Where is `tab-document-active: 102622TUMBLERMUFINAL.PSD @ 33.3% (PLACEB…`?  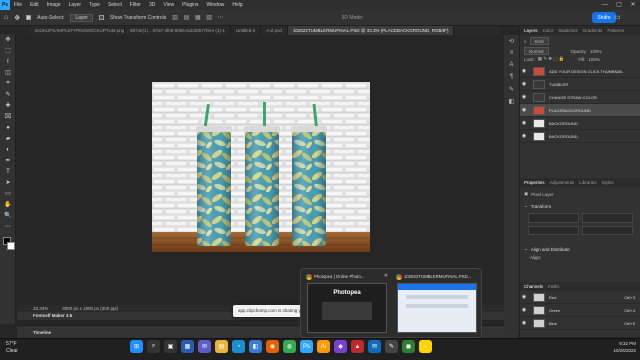
tab-document-active: 102622TUMBLERMUFINAL.PSD @ 33.3% (PLACEB… is located at coordinates (371, 30).